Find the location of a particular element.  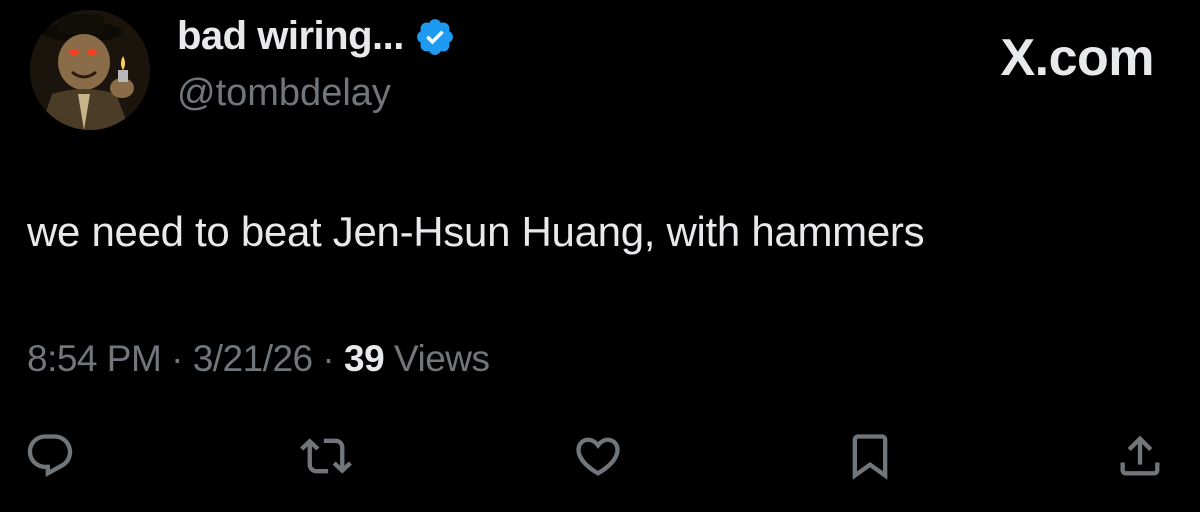

tweet-date: 3/21/26 is located at coordinates (253, 358).